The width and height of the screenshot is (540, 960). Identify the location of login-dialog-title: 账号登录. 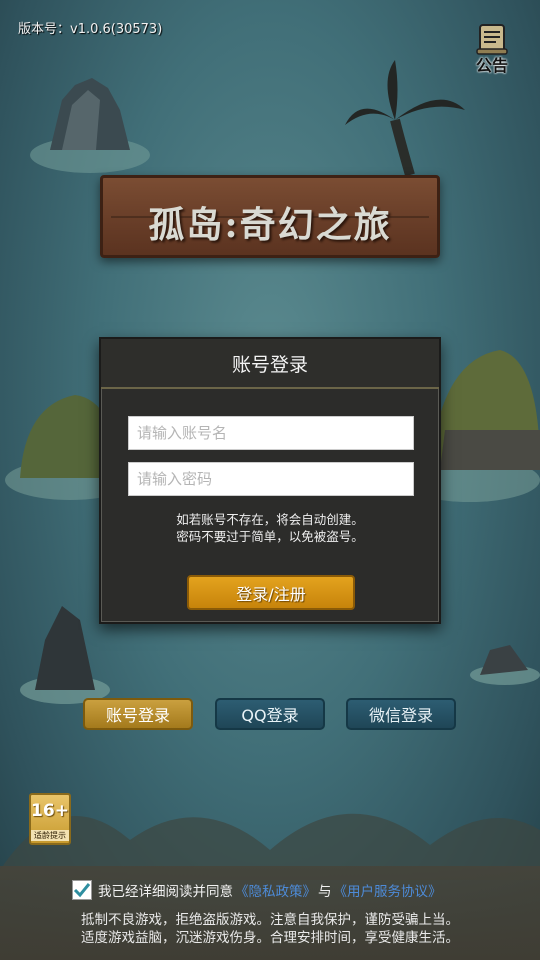
(269, 364).